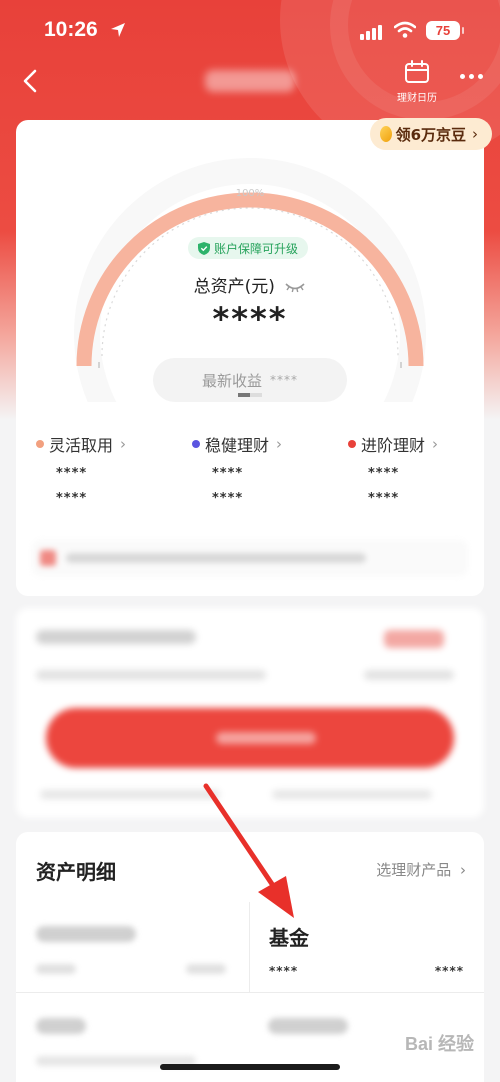 The width and height of the screenshot is (500, 1082). I want to click on nav-bar: 理财日历, so click(250, 83).